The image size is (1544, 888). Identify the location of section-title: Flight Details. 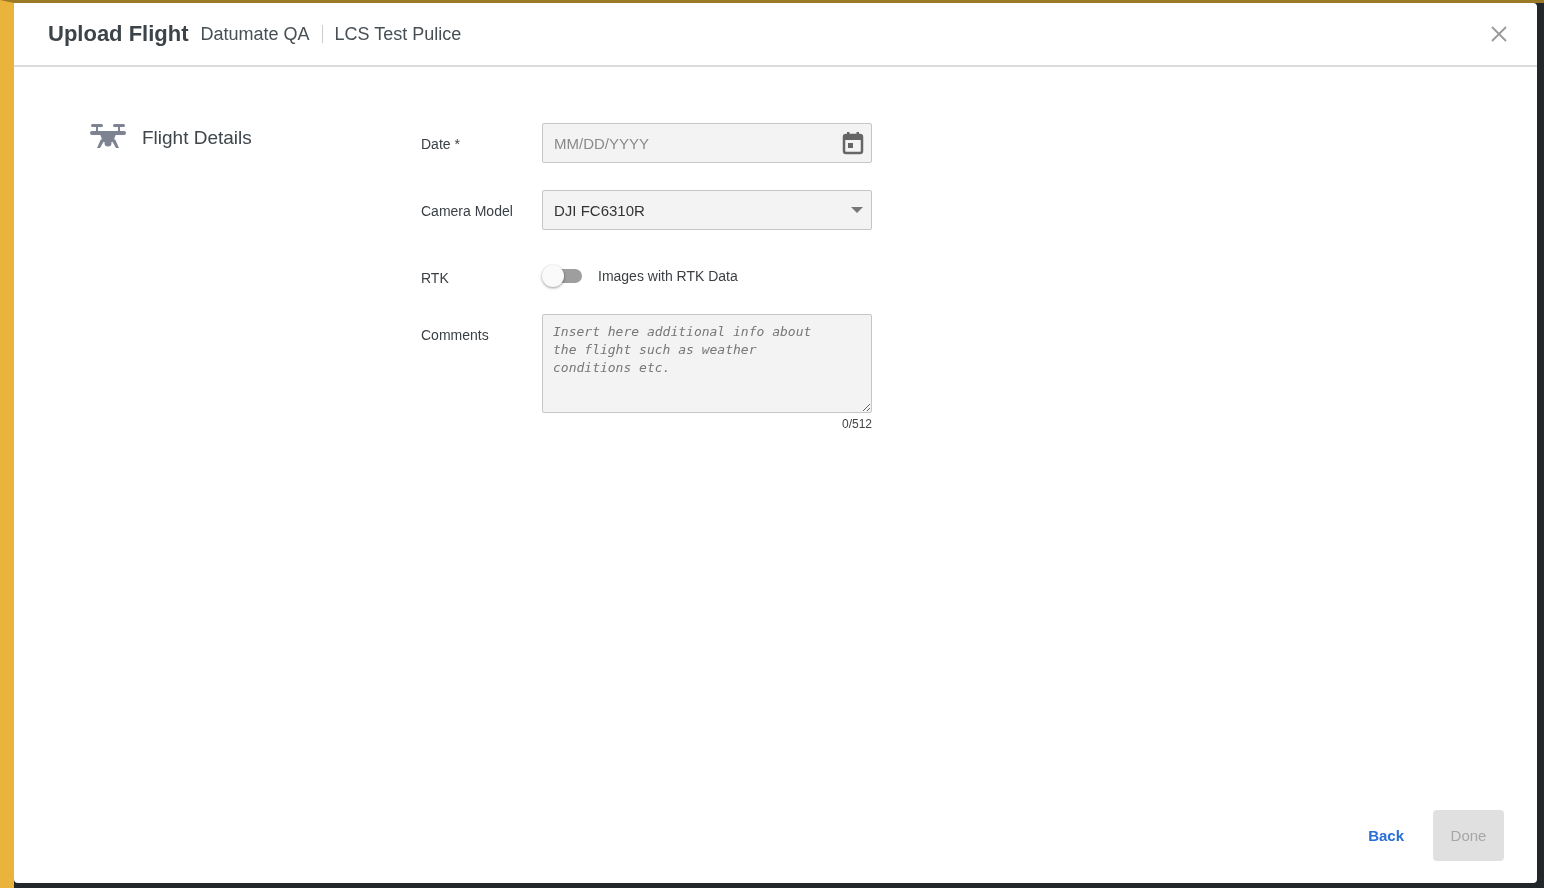
(197, 138).